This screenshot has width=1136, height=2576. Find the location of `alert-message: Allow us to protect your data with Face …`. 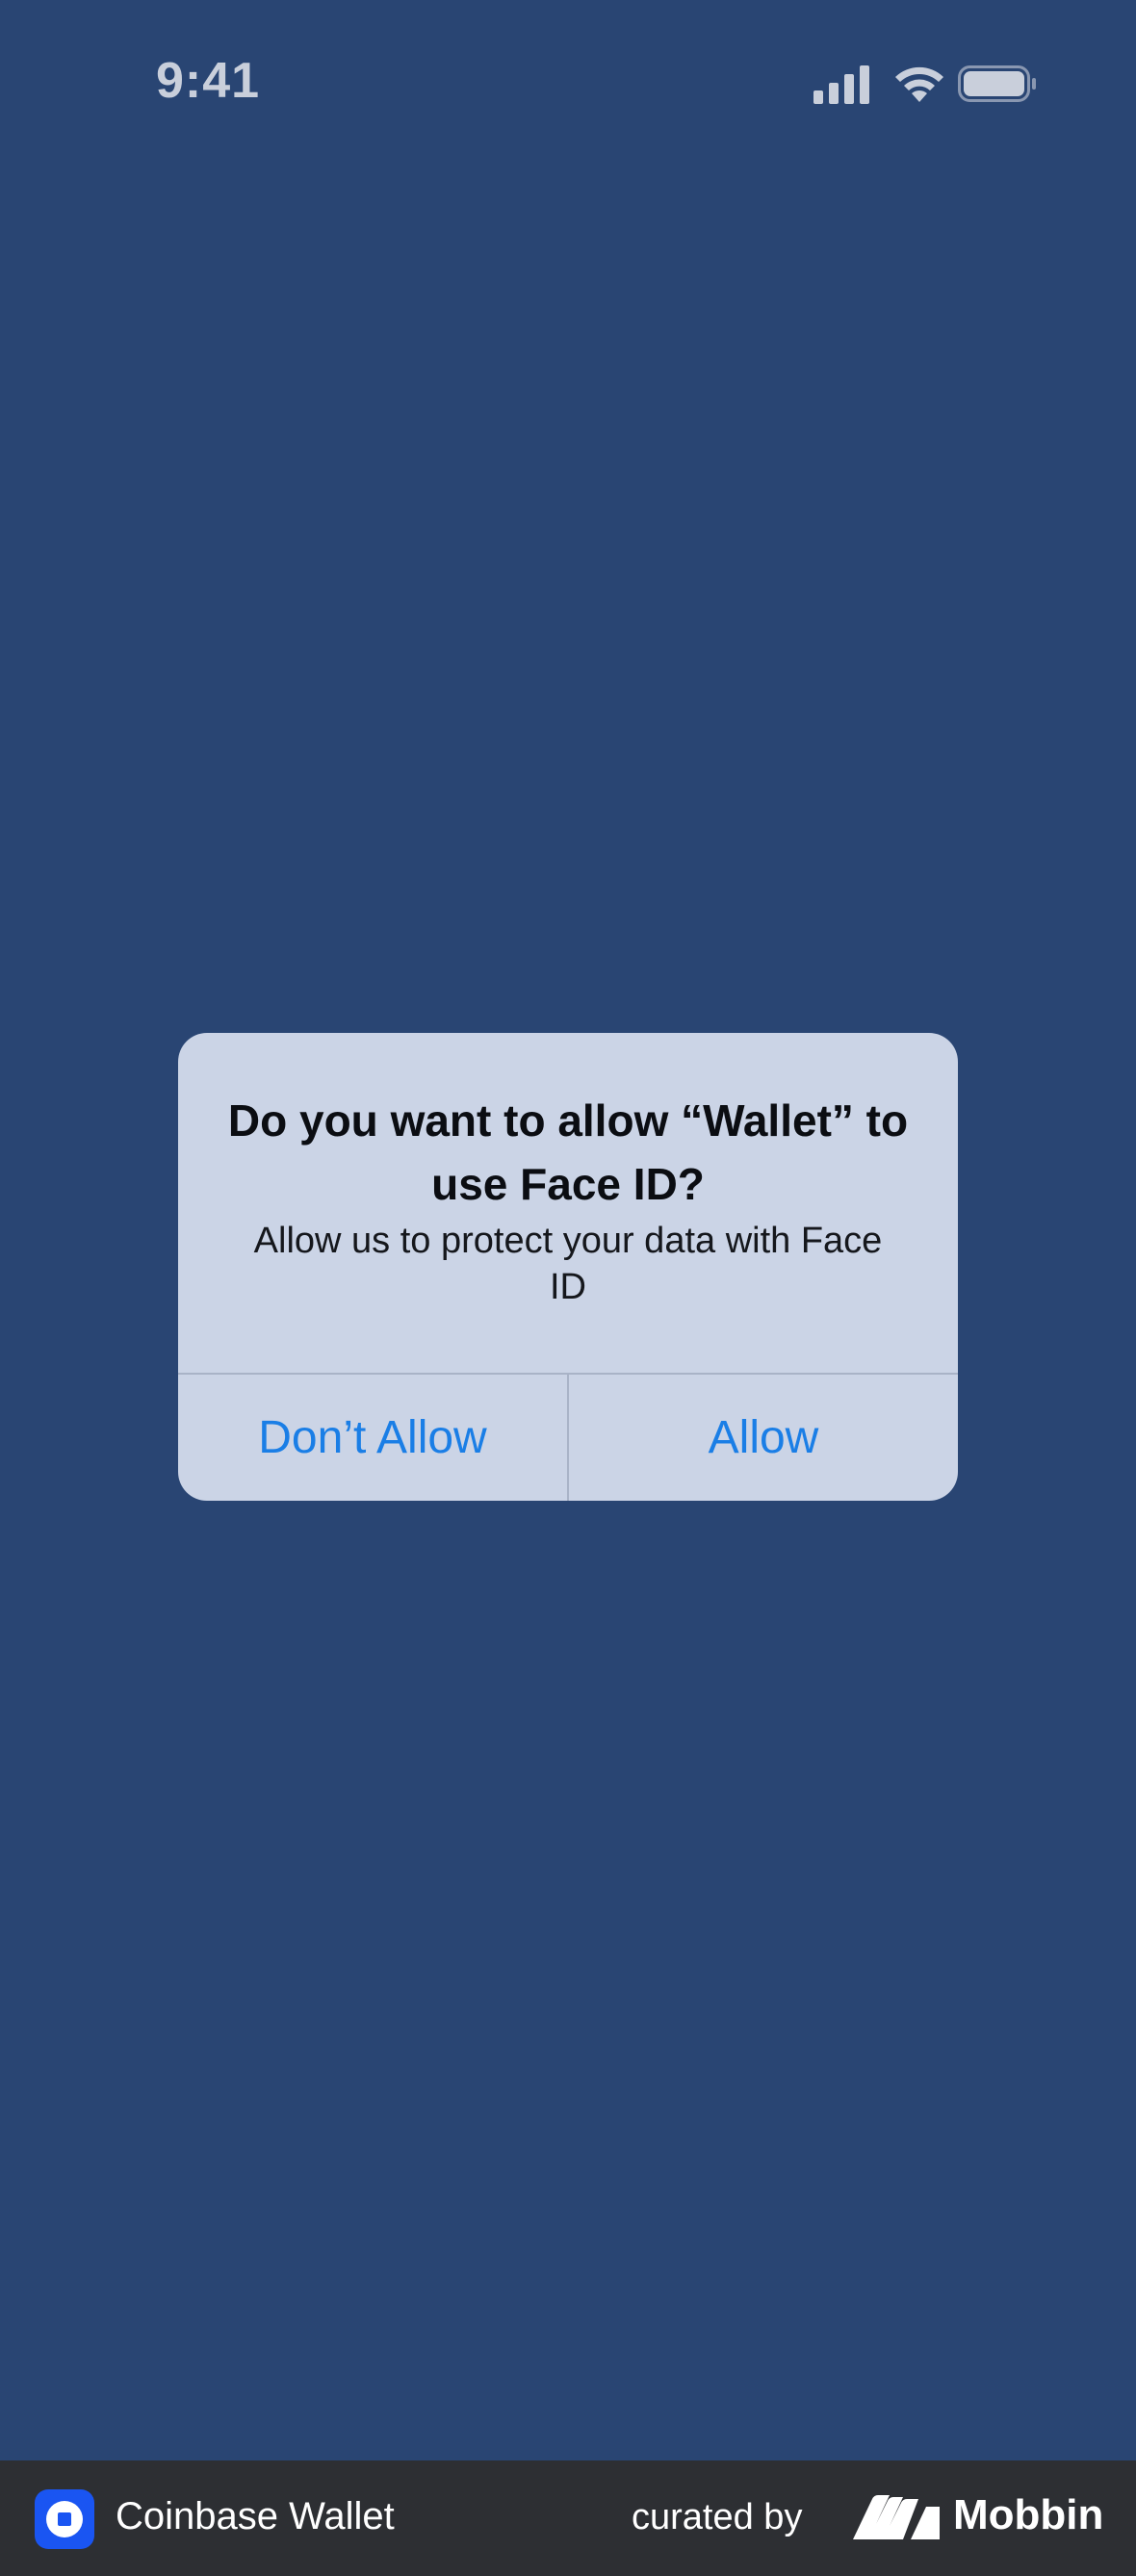

alert-message: Allow us to protect your data with Face … is located at coordinates (568, 1264).